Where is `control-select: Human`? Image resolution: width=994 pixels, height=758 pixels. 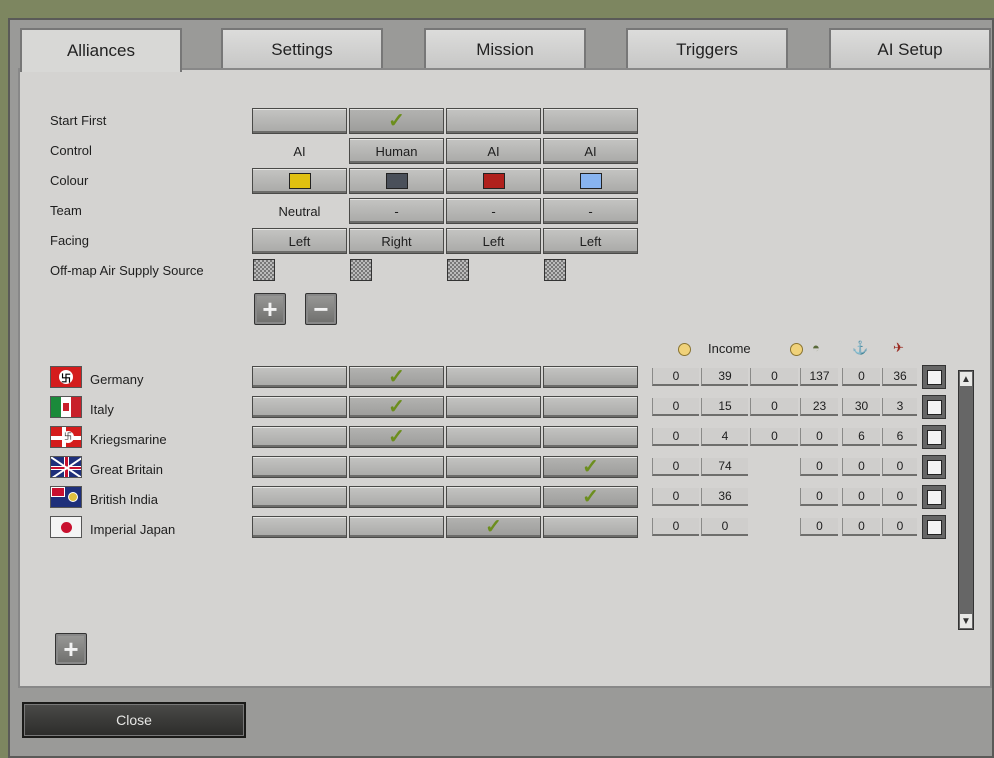 control-select: Human is located at coordinates (396, 151).